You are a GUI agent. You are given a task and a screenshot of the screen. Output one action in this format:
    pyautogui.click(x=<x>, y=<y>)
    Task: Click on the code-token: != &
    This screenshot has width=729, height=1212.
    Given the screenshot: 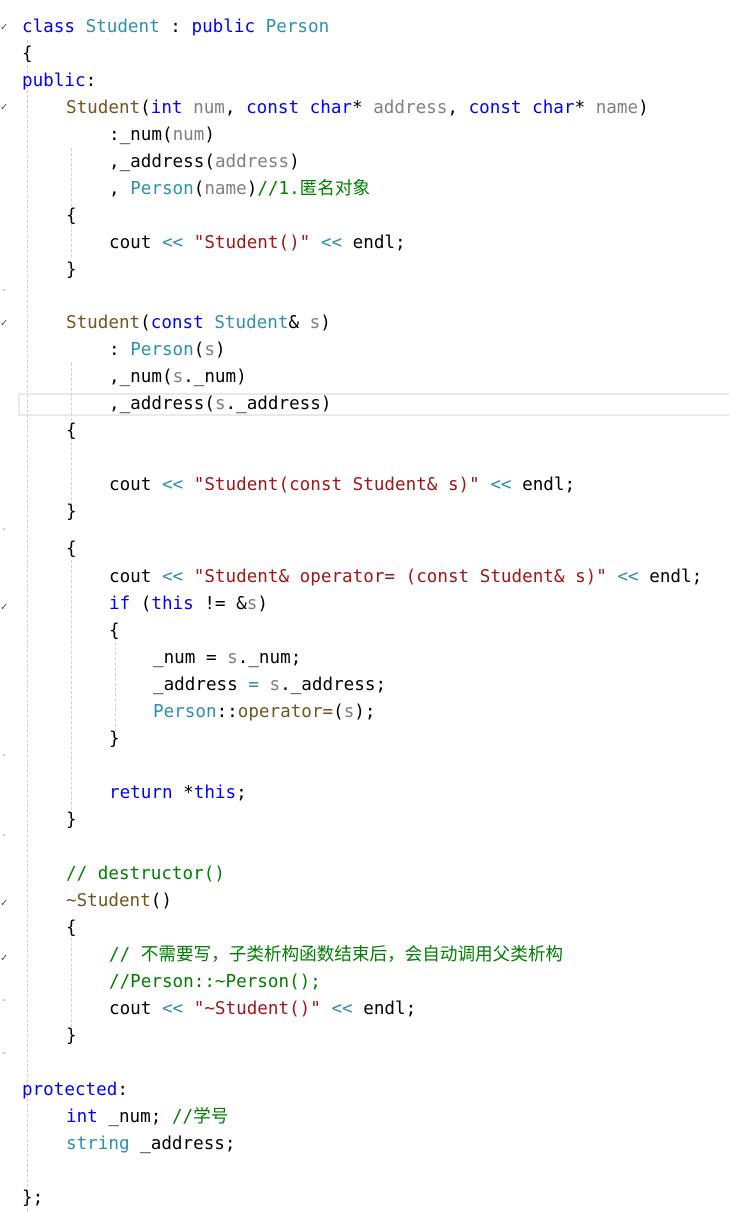 What is the action you would take?
    pyautogui.click(x=220, y=604)
    